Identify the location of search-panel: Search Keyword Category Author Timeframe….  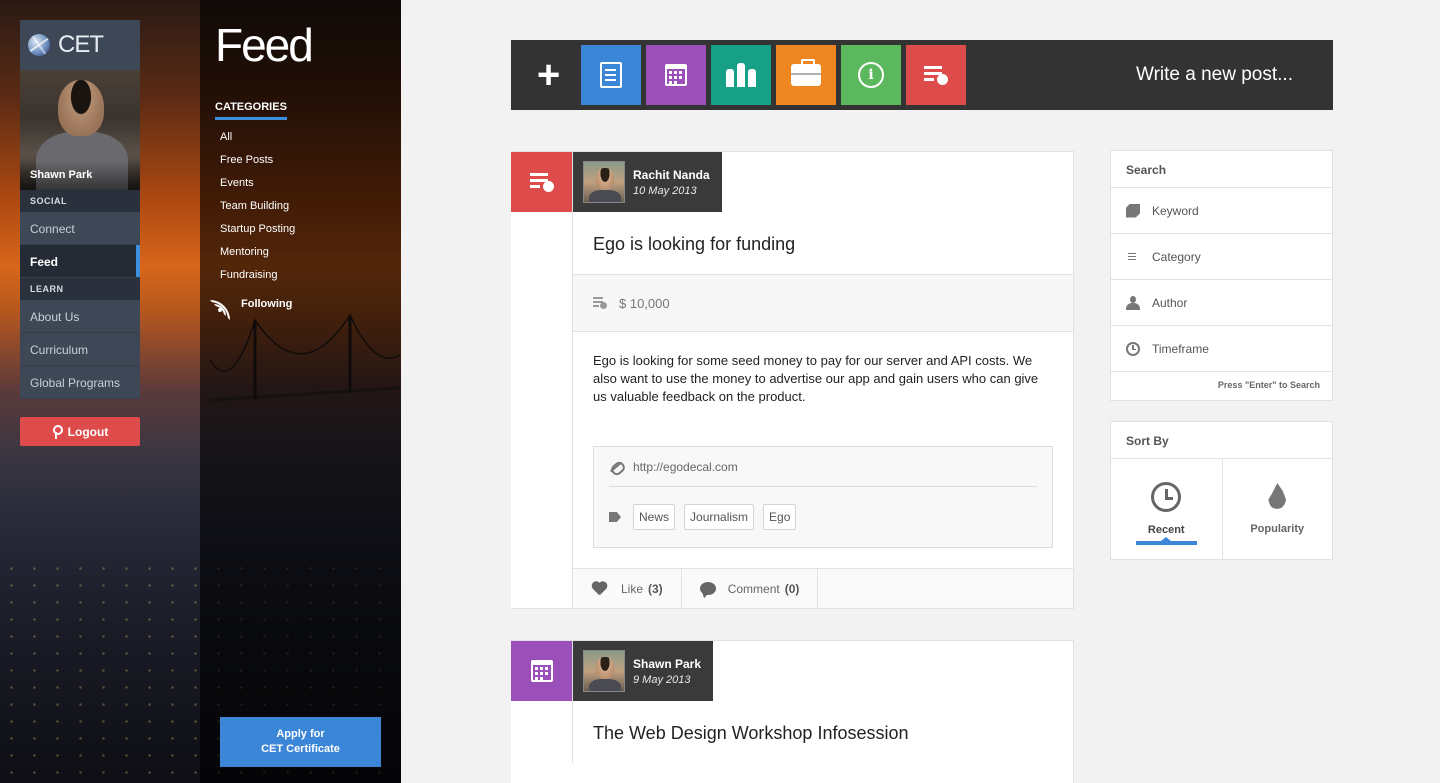
(1221, 275).